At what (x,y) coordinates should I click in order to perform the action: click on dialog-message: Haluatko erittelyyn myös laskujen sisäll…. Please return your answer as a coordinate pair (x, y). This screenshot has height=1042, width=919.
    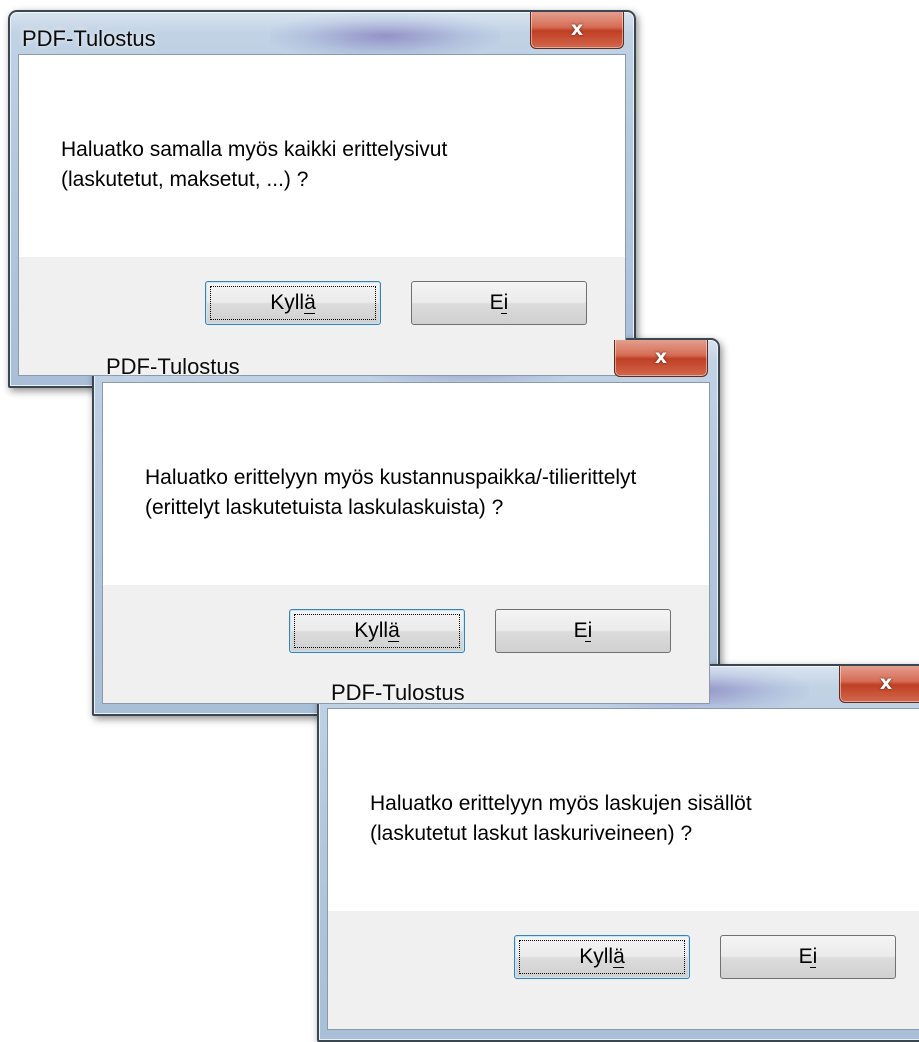
    Looking at the image, I should click on (561, 819).